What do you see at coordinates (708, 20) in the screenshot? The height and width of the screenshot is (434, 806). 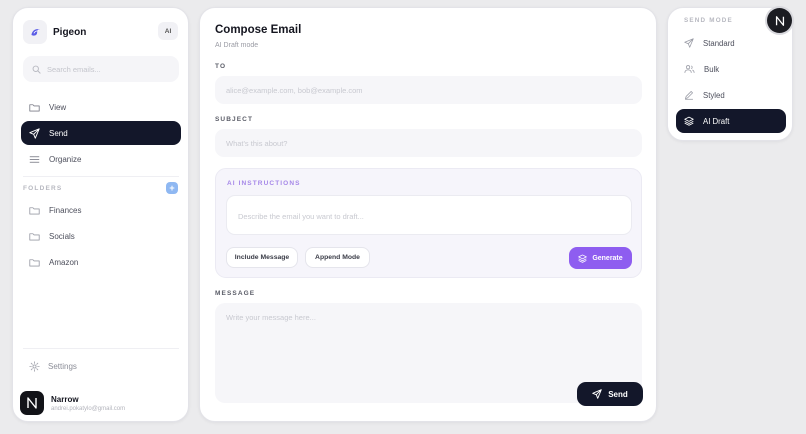 I see `send-mode-label: SEND MODE` at bounding box center [708, 20].